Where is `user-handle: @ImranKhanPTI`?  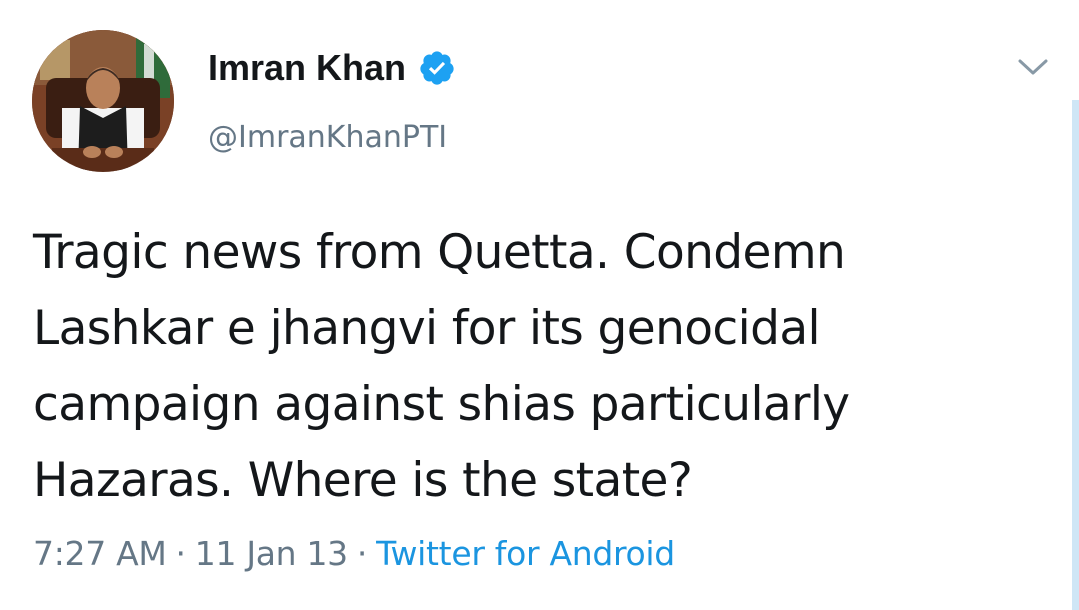
user-handle: @ImranKhanPTI is located at coordinates (327, 138).